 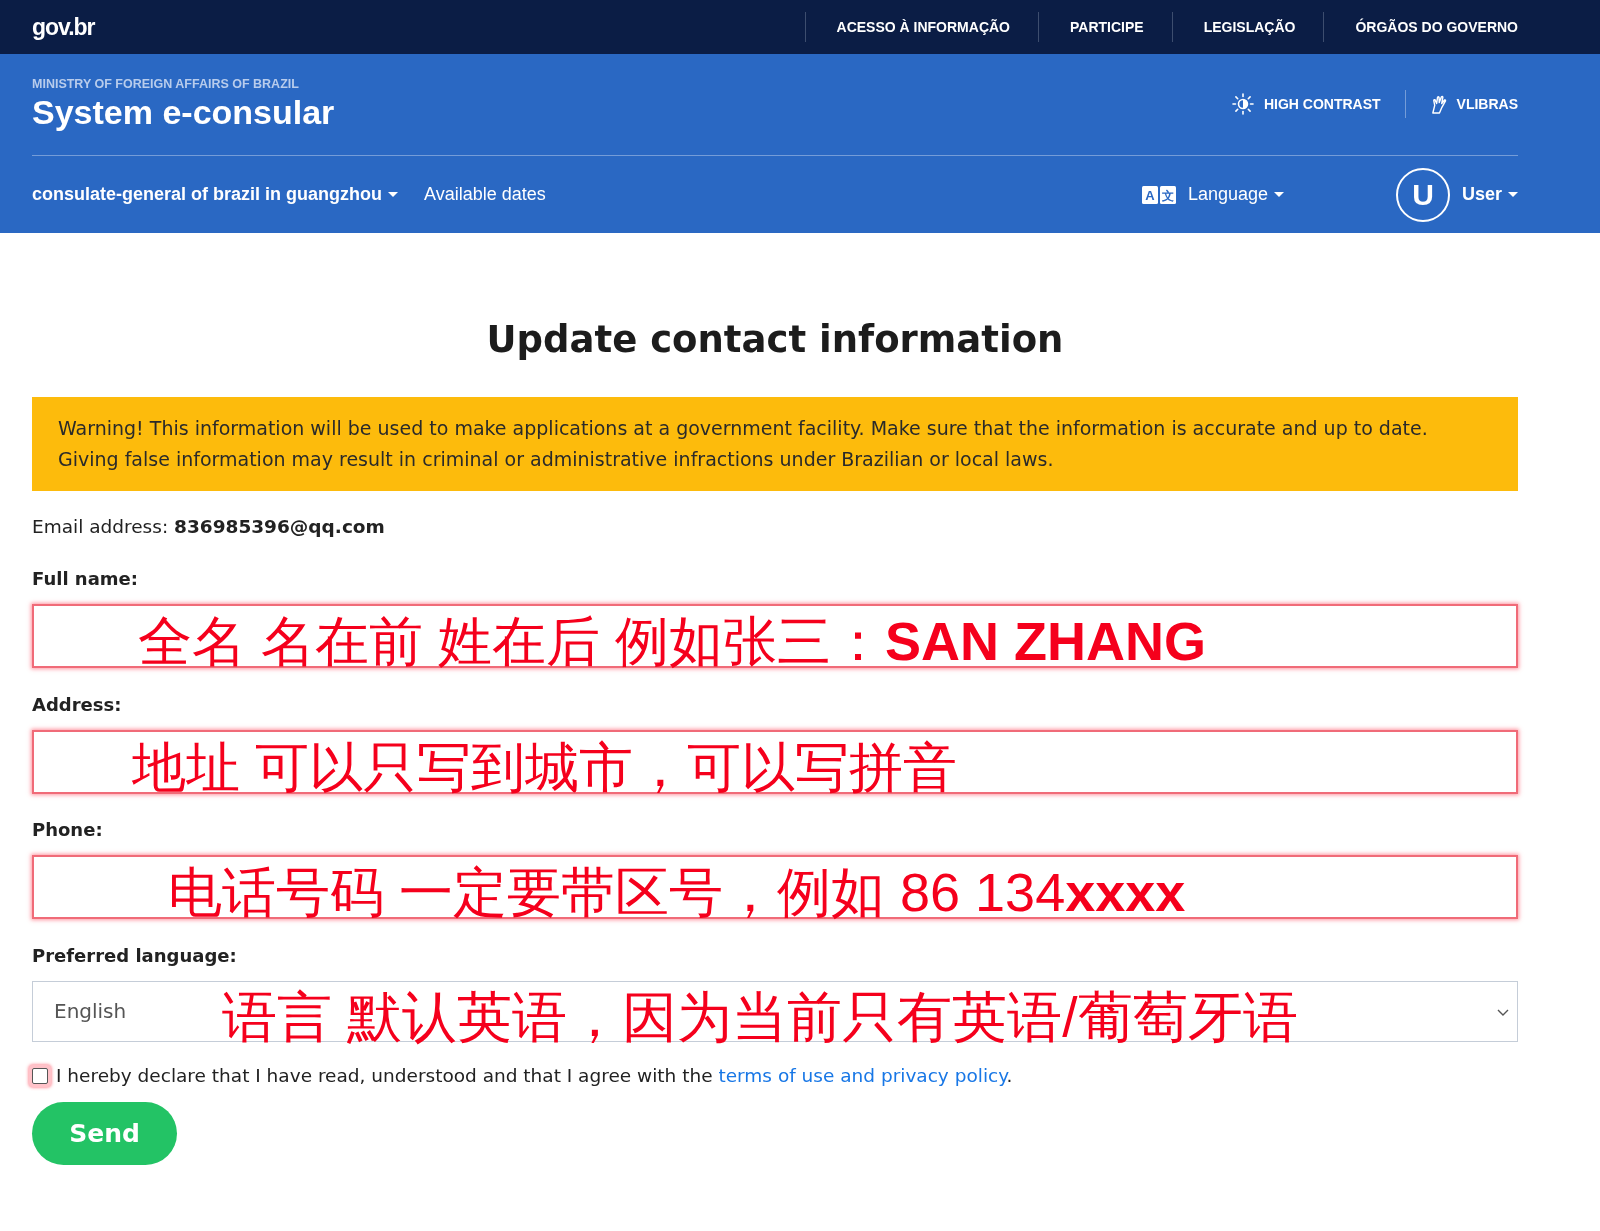 What do you see at coordinates (672, 641) in the screenshot?
I see `annotation-text: 全名 名在前 姓在后 例如张三：SAN ZHANG` at bounding box center [672, 641].